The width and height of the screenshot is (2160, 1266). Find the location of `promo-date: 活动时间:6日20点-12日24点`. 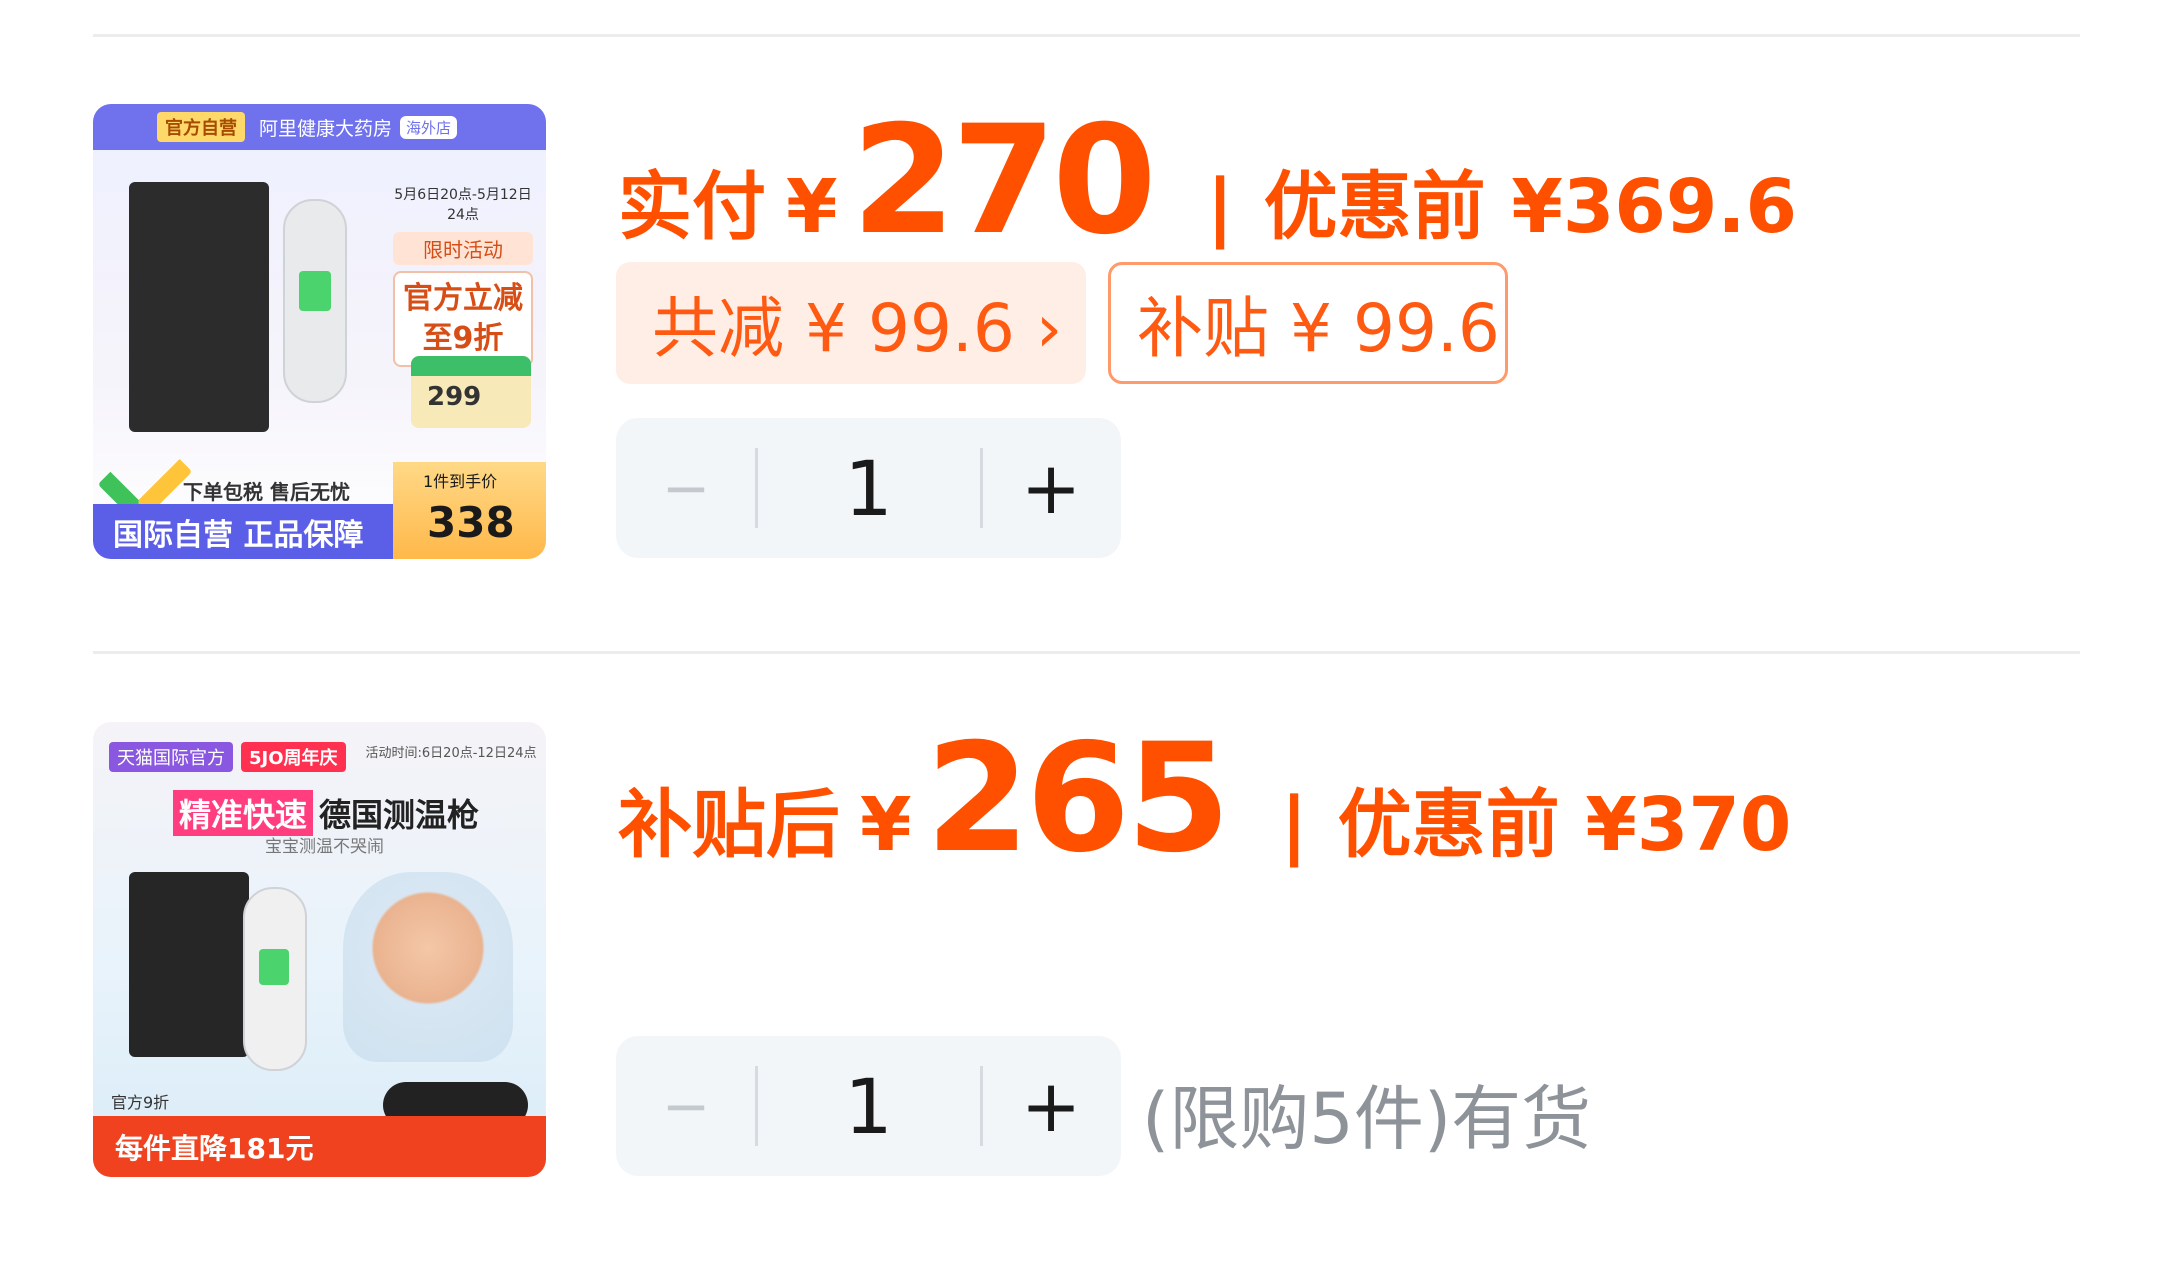

promo-date: 活动时间:6日20点-12日24点 is located at coordinates (451, 753).